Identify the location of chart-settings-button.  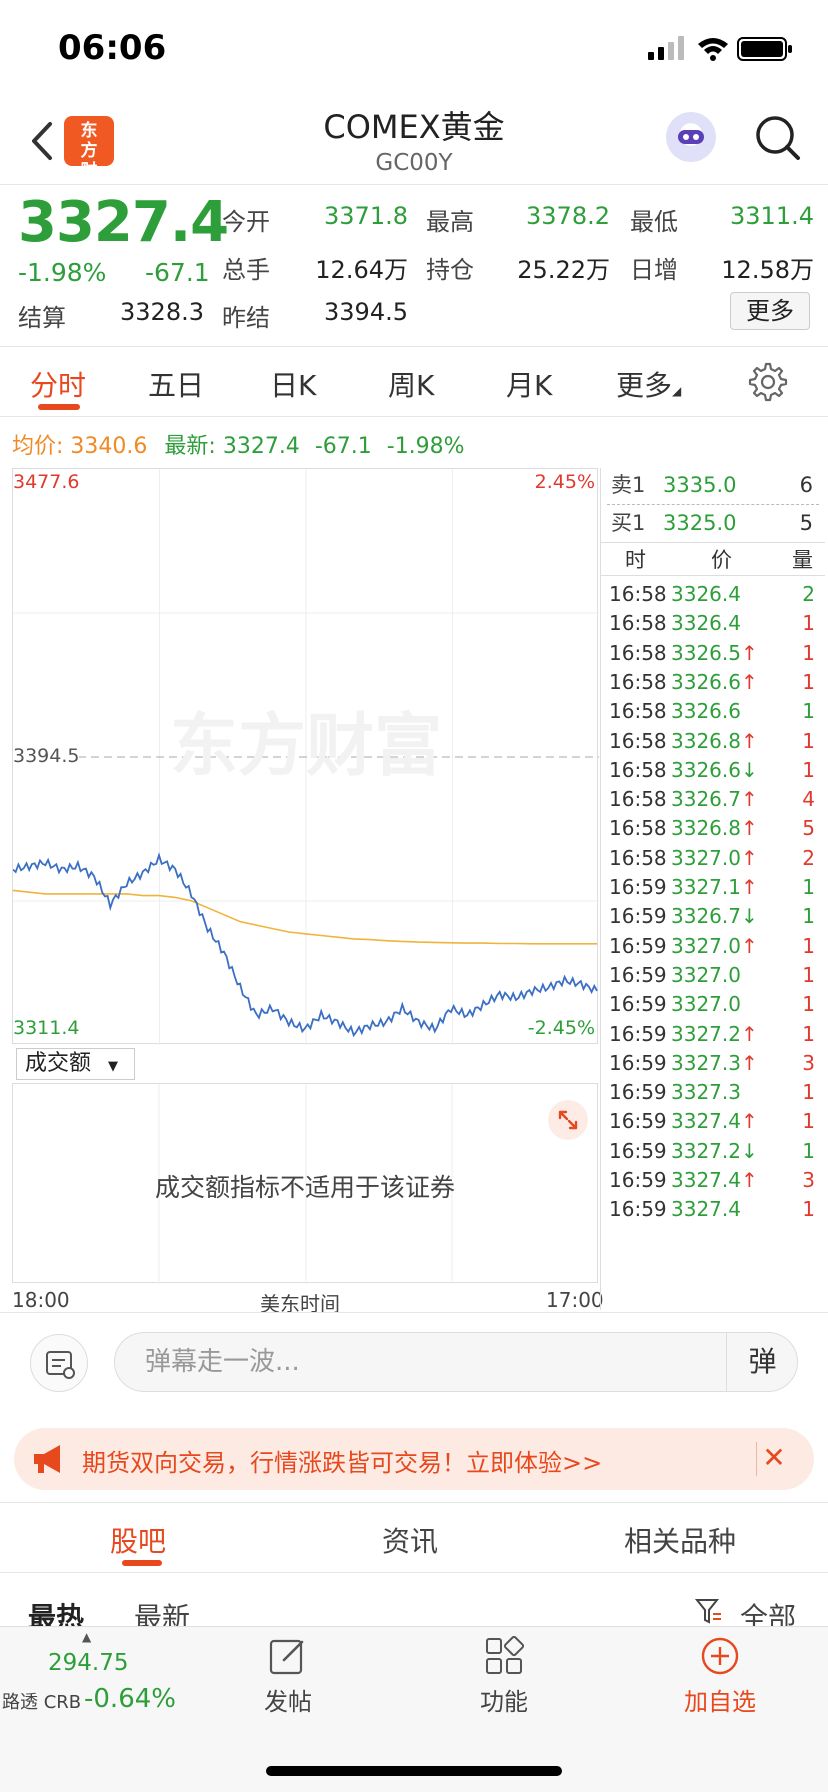
(768, 382).